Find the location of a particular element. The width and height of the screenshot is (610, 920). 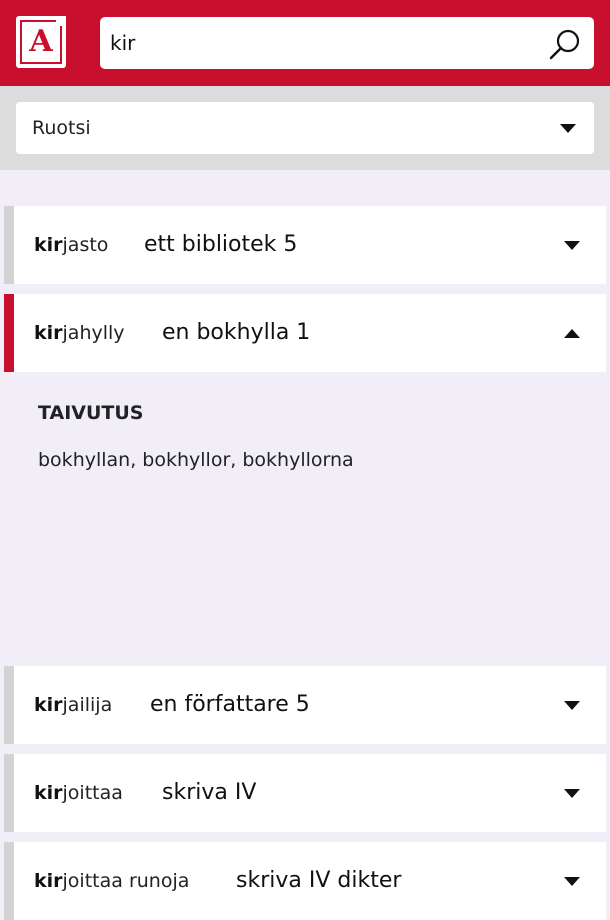

result-word: kirjasto is located at coordinates (71, 245).